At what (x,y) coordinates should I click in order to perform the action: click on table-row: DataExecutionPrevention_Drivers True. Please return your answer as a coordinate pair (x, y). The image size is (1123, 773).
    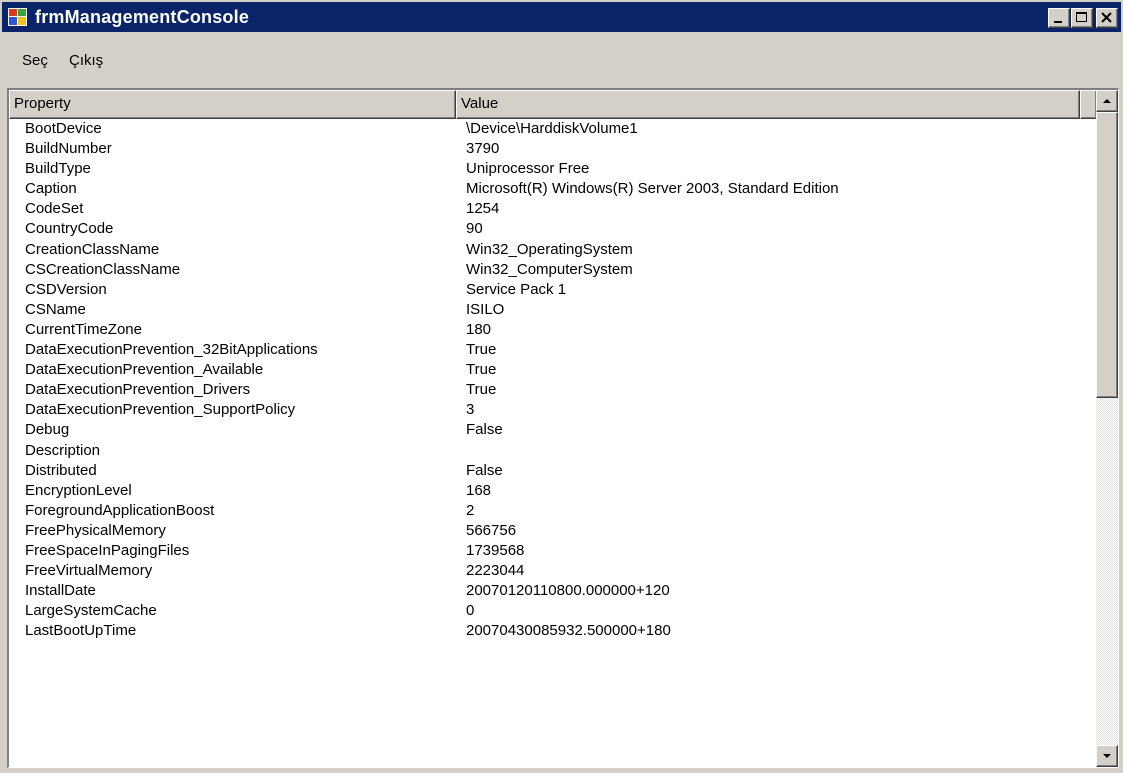
    Looking at the image, I should click on (553, 390).